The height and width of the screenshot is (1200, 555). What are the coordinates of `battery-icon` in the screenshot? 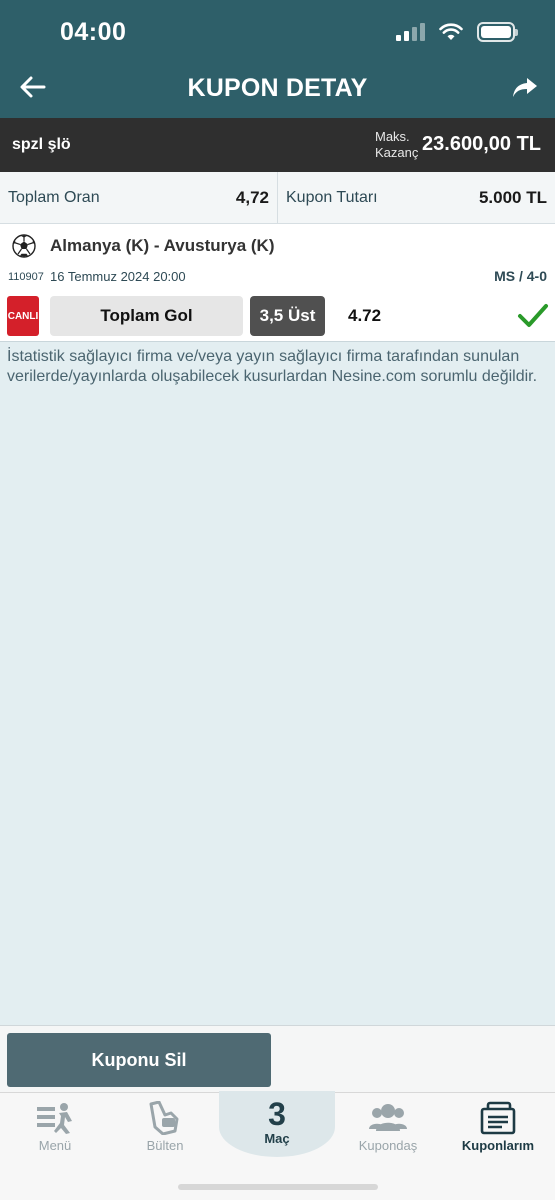 It's located at (497, 32).